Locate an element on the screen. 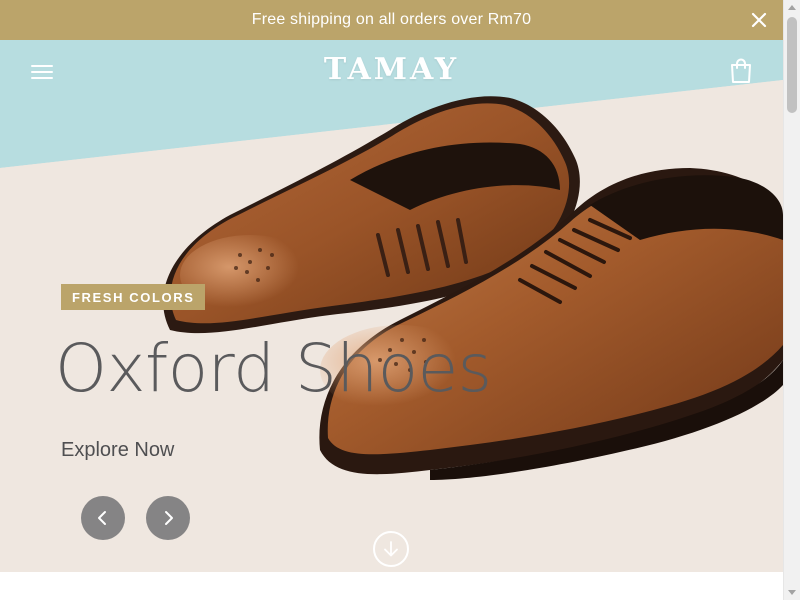  vertical-scrollbar is located at coordinates (791, 300).